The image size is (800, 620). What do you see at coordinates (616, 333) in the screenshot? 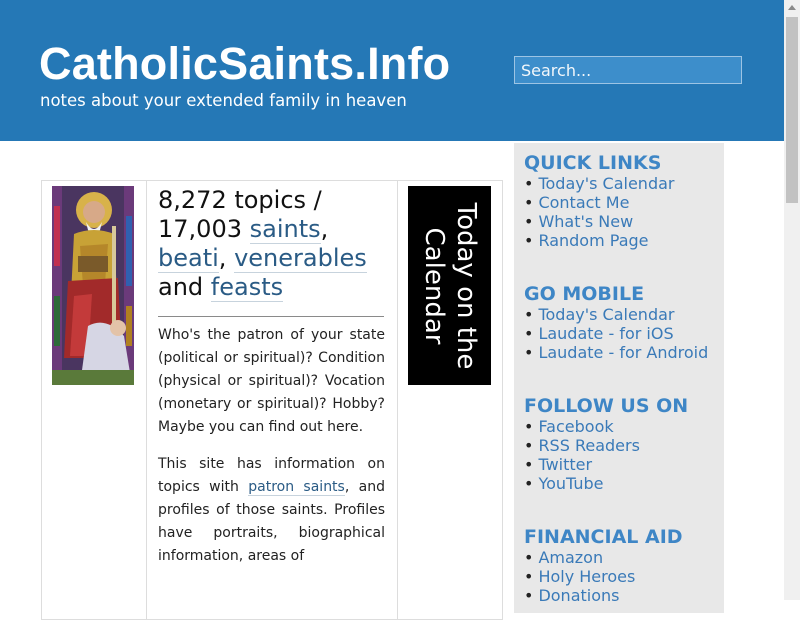
I see `sidebar-link-laudate-ios: • Laudate - for iOS` at bounding box center [616, 333].